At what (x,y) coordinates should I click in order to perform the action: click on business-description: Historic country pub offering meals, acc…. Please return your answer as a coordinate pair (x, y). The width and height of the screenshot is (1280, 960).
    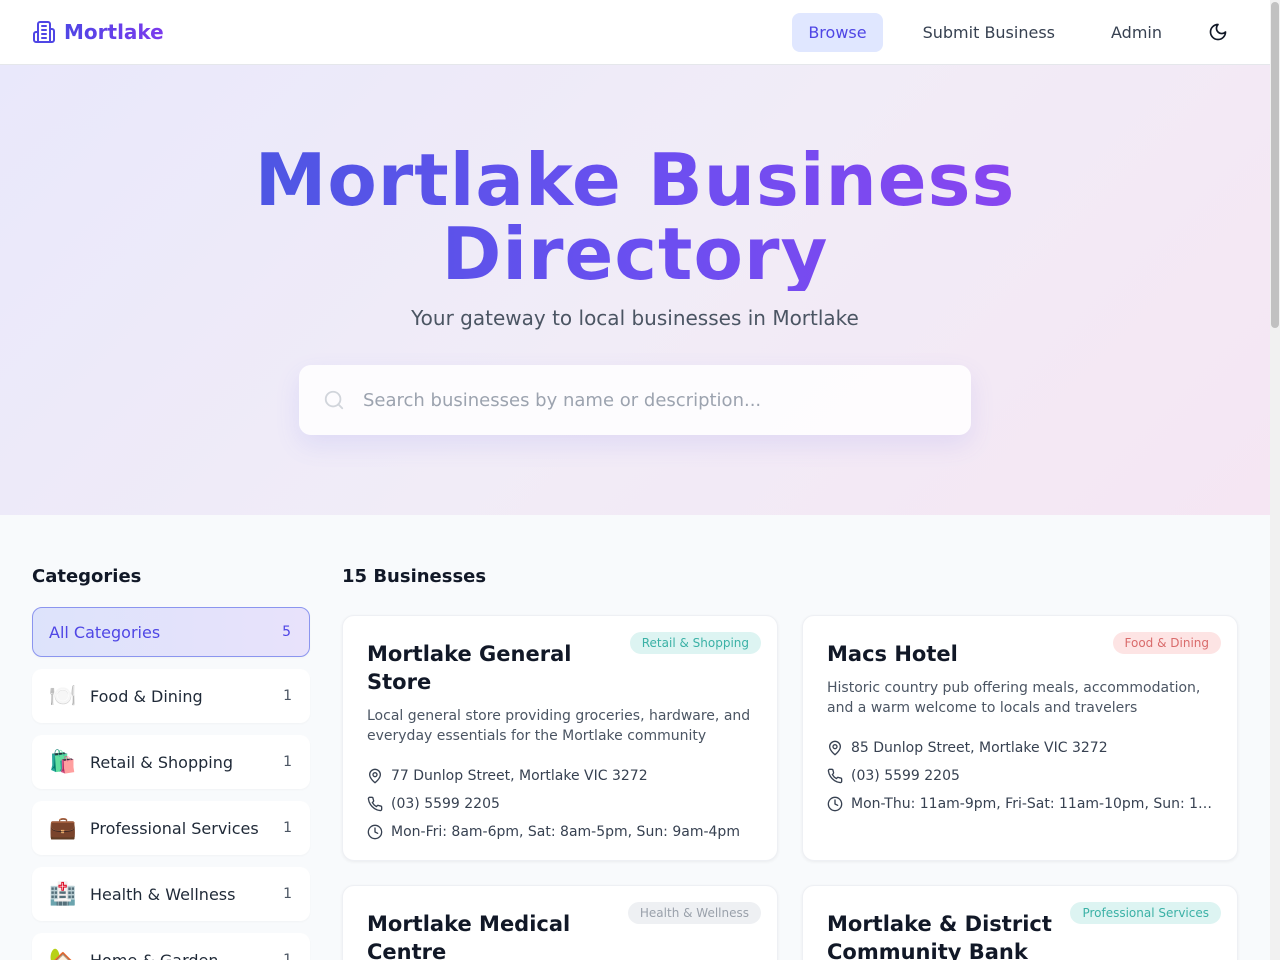
    Looking at the image, I should click on (1014, 698).